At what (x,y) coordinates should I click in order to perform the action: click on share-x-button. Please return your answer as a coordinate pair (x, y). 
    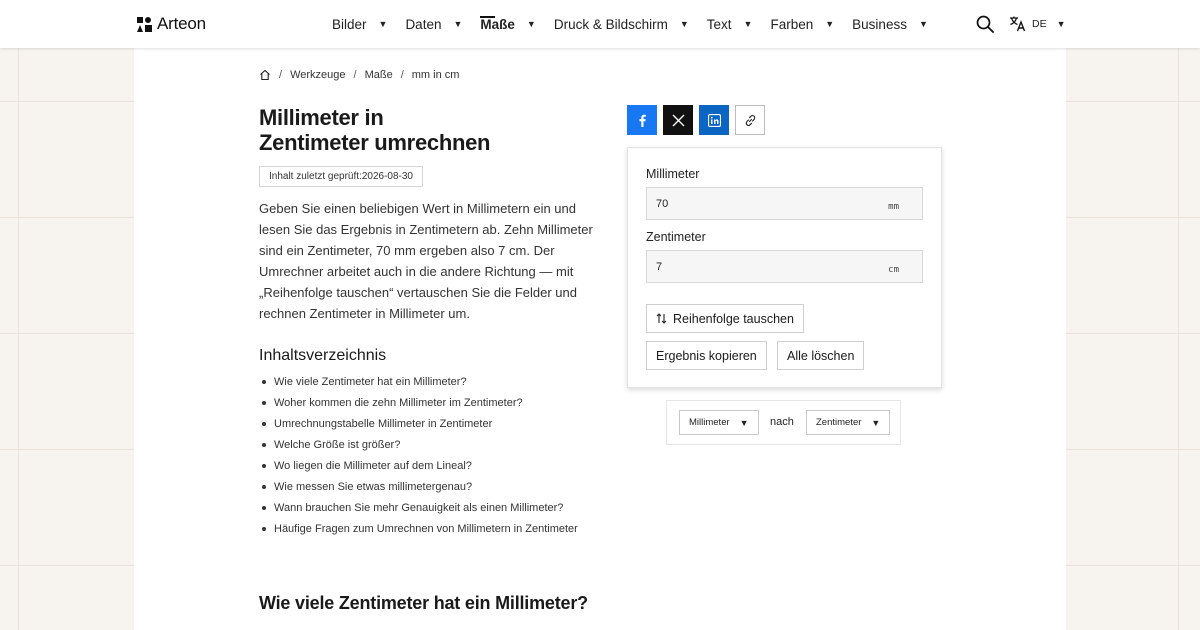
    Looking at the image, I should click on (678, 120).